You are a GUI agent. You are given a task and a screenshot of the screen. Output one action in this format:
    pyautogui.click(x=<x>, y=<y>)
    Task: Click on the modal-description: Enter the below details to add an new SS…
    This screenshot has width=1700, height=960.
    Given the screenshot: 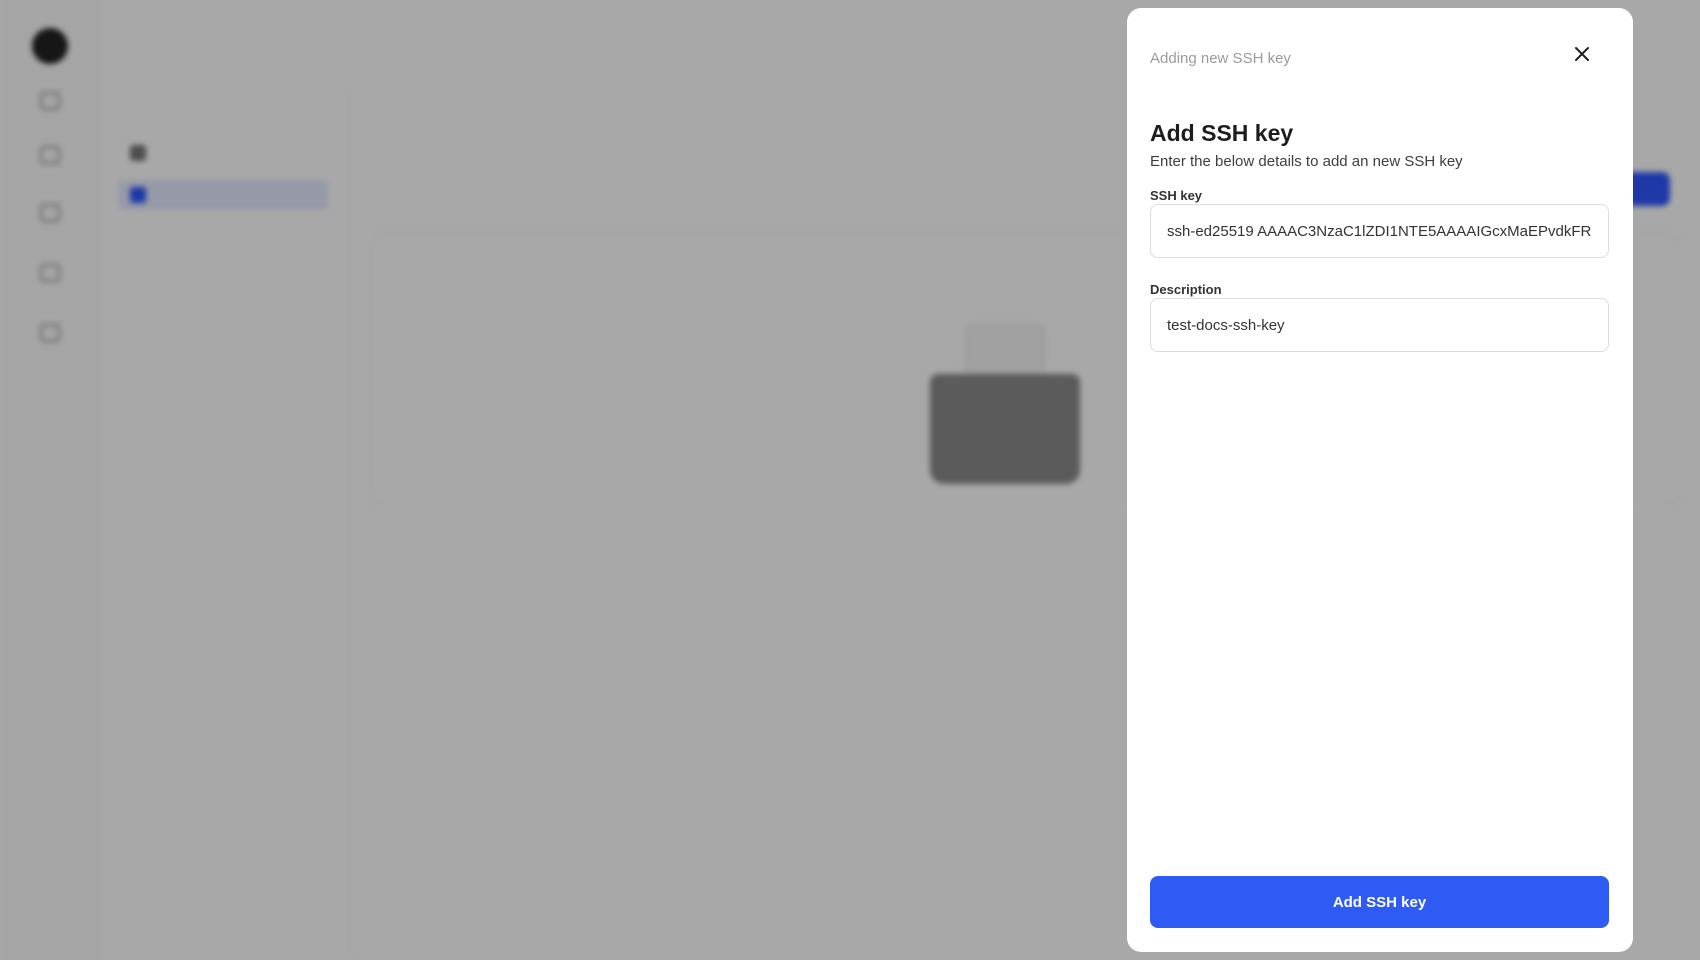 What is the action you would take?
    pyautogui.click(x=1306, y=161)
    